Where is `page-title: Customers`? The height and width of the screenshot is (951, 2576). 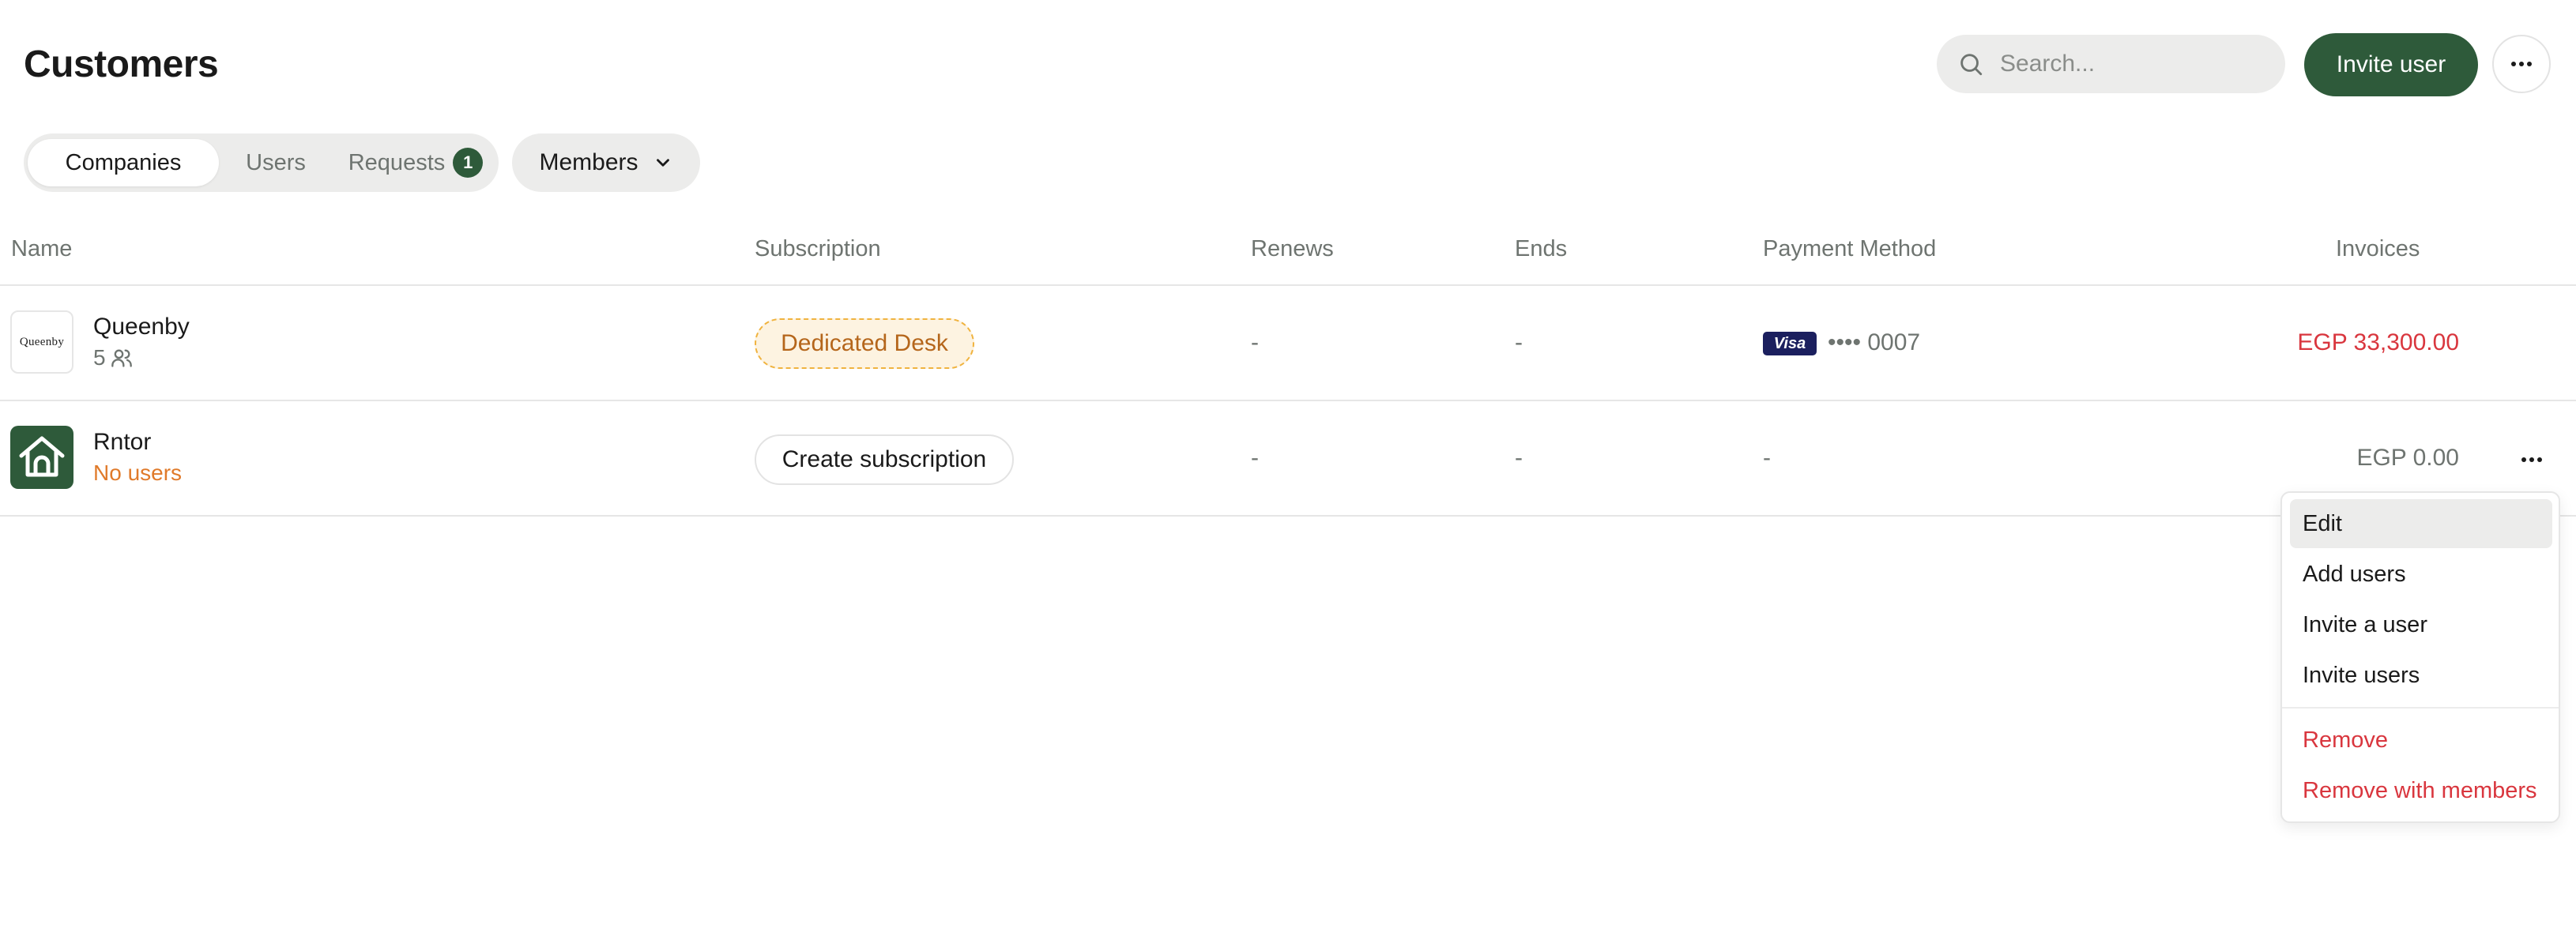
page-title: Customers is located at coordinates (121, 64).